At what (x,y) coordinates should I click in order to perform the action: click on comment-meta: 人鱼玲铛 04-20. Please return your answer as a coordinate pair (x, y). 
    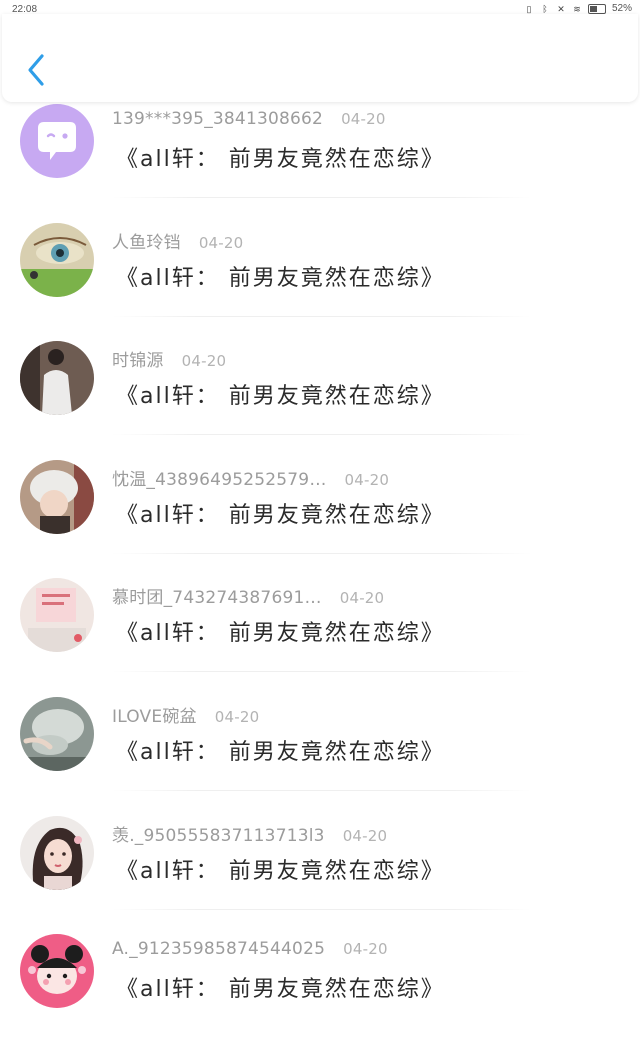
    Looking at the image, I should click on (178, 240).